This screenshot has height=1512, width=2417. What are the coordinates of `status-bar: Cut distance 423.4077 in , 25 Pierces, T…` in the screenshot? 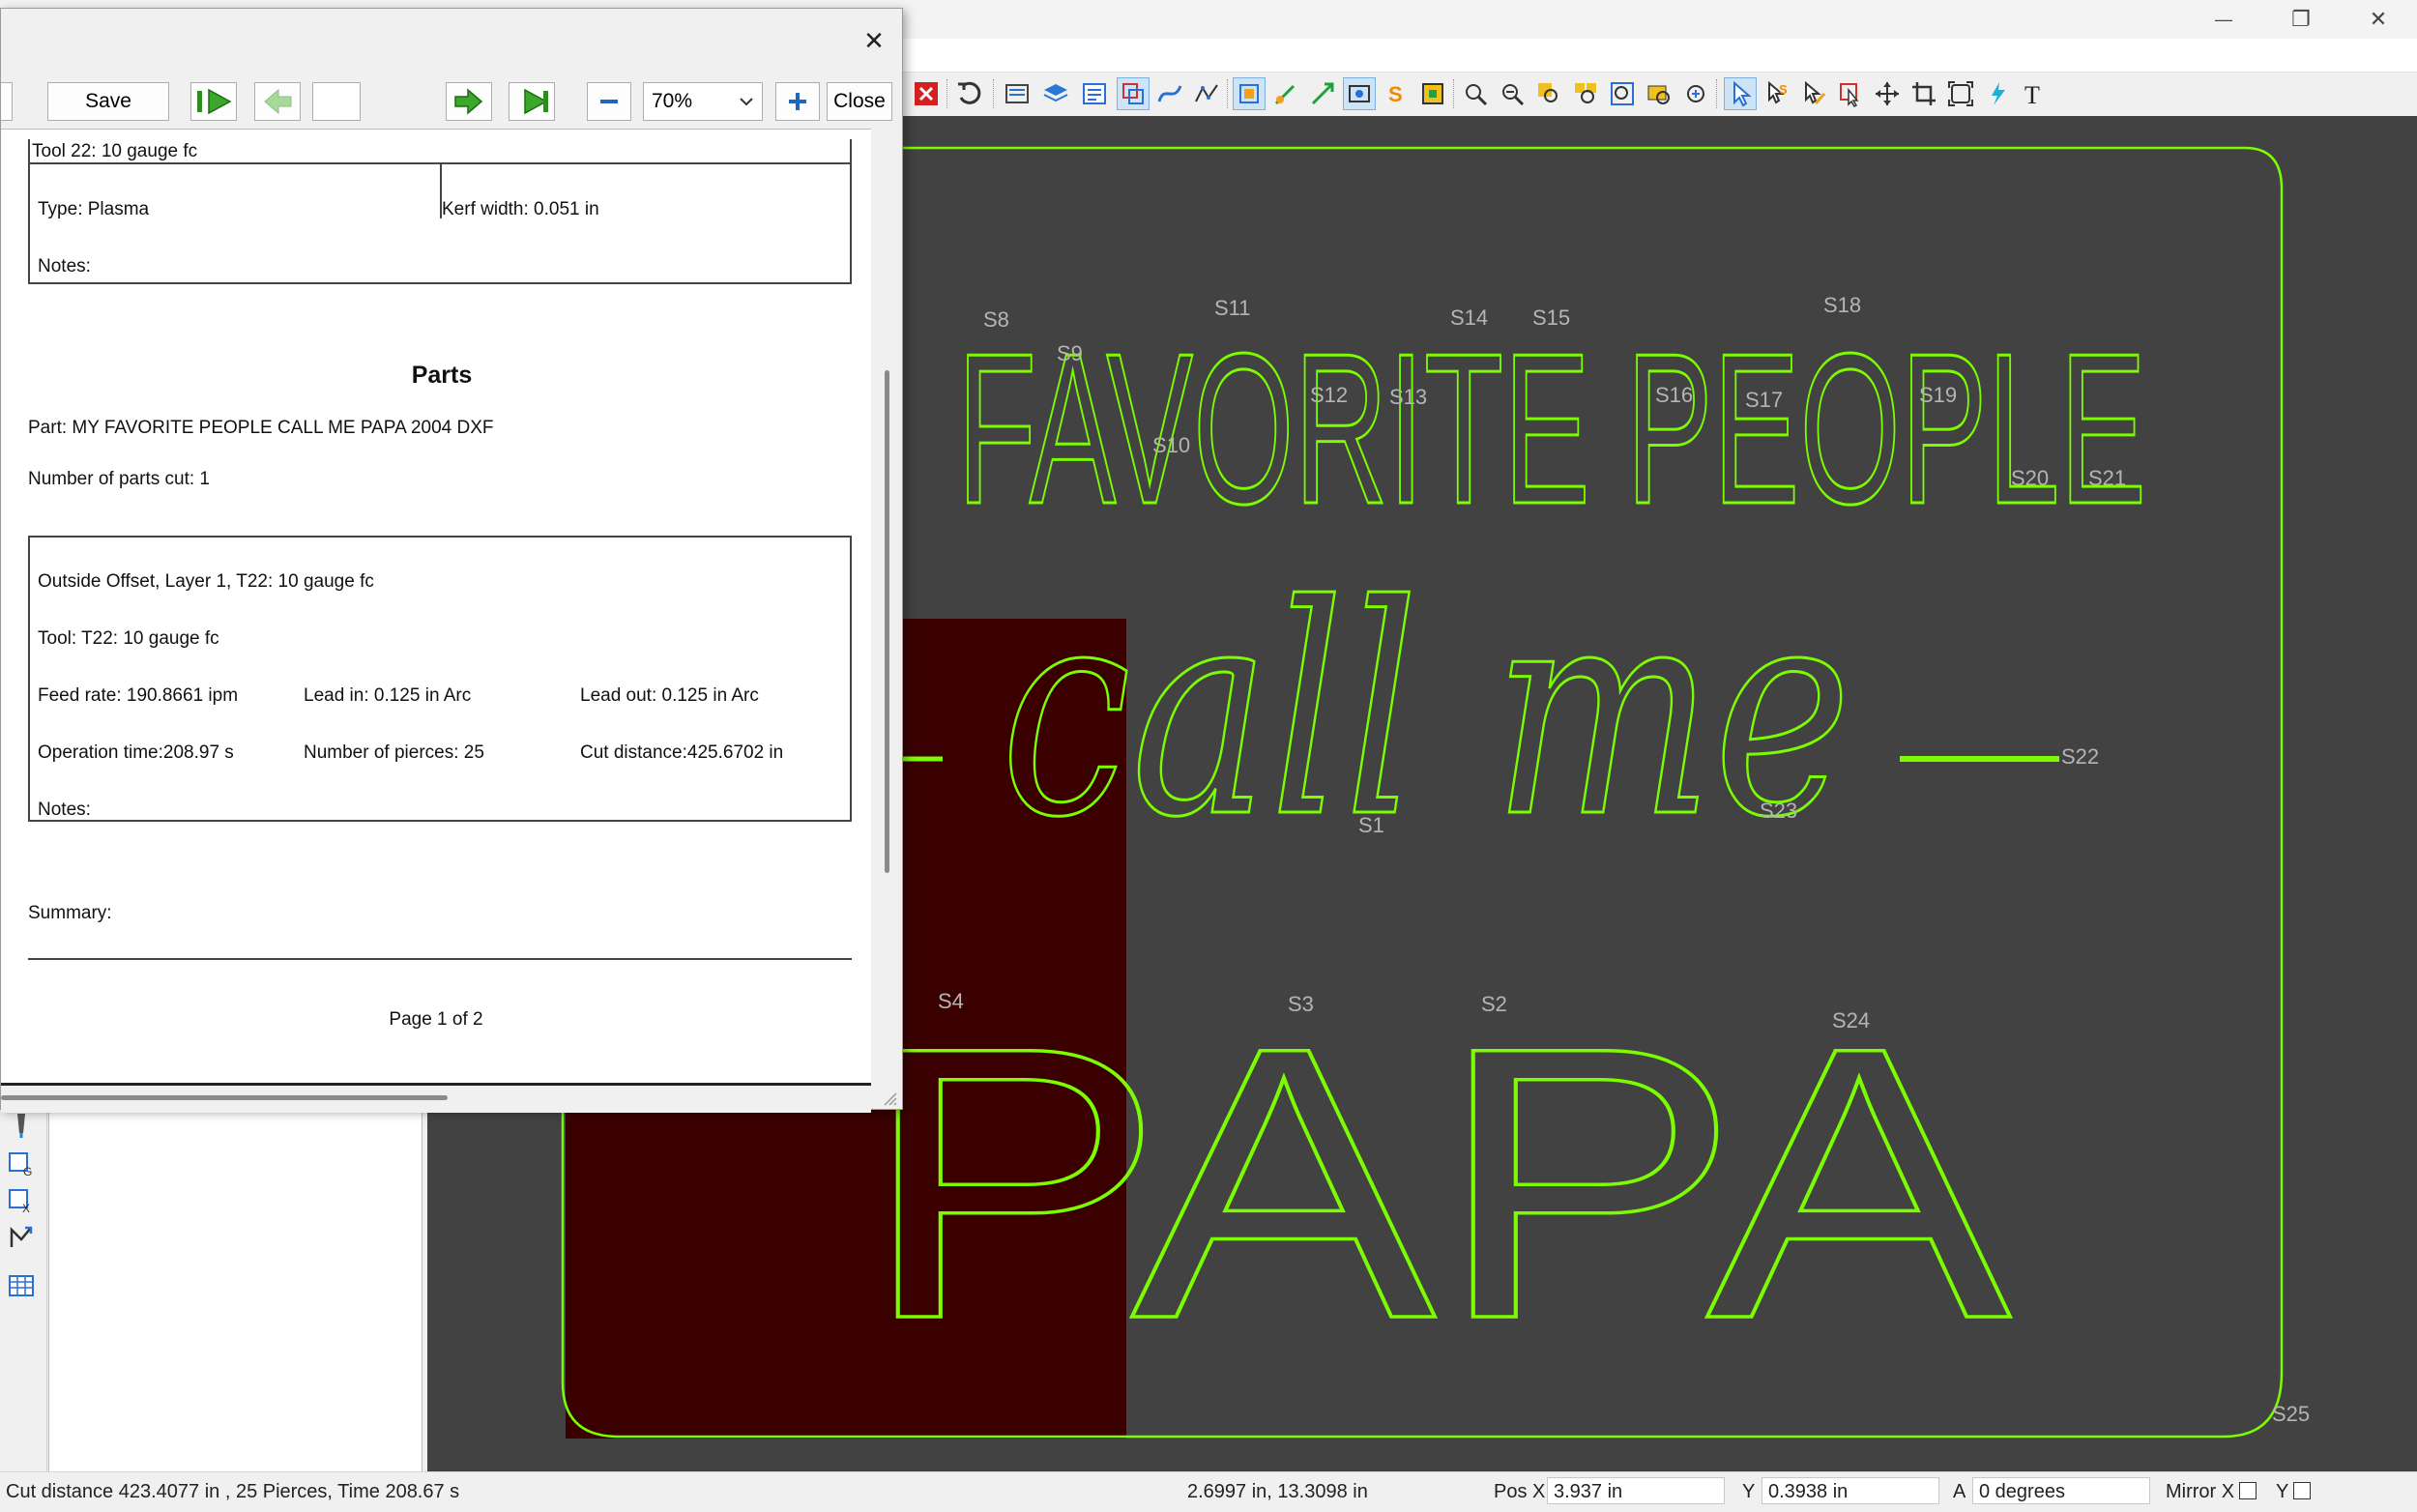 It's located at (1208, 1491).